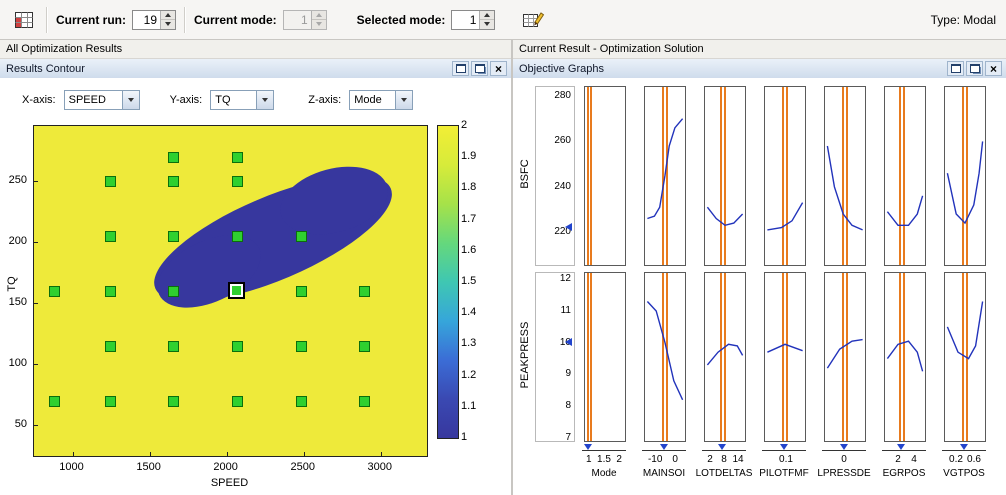 Image resolution: width=1006 pixels, height=495 pixels. I want to click on x-tick-label: 2500, so click(302, 467).